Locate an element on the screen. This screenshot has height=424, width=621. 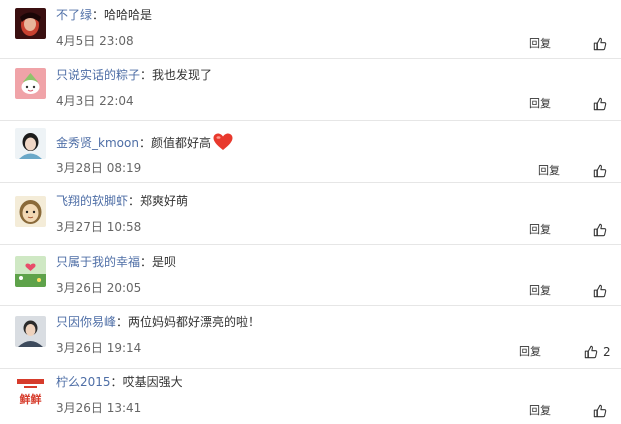
like-count: 2 is located at coordinates (607, 352).